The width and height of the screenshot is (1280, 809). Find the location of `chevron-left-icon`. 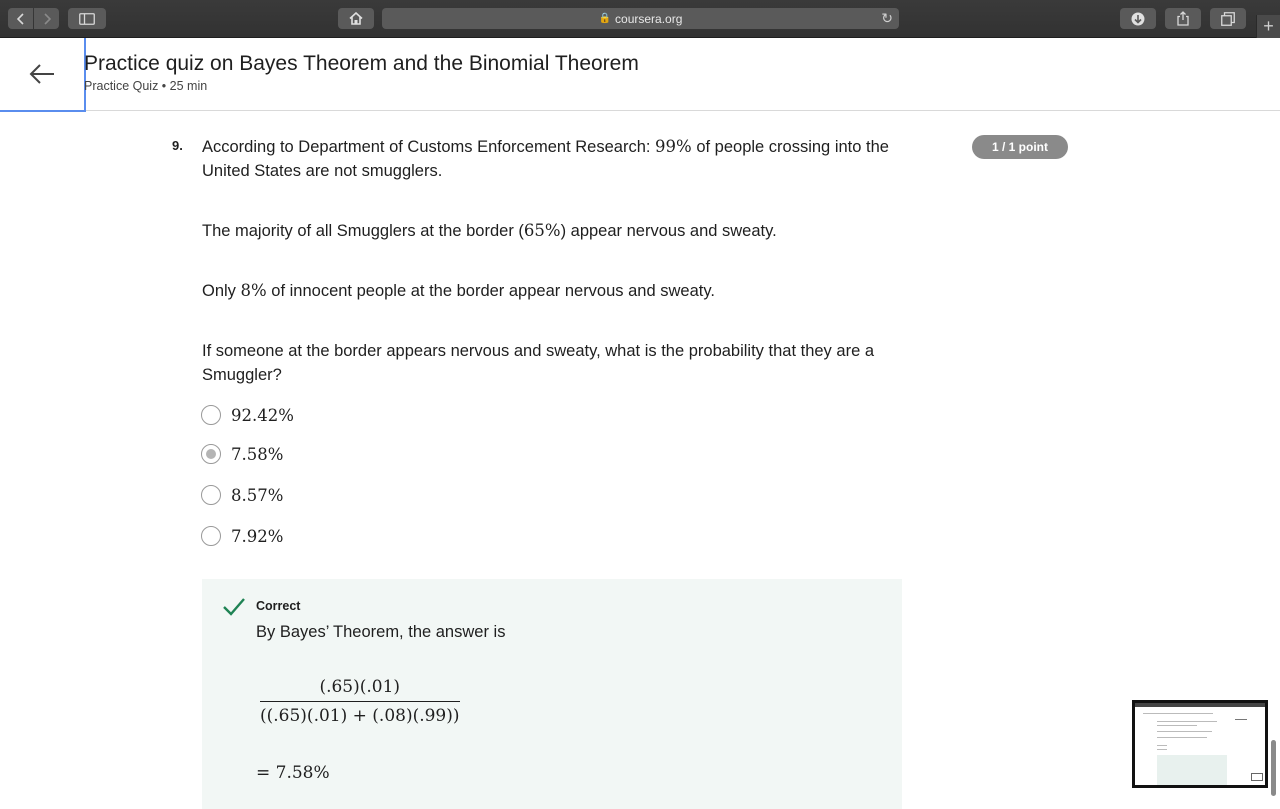

chevron-left-icon is located at coordinates (20, 18).